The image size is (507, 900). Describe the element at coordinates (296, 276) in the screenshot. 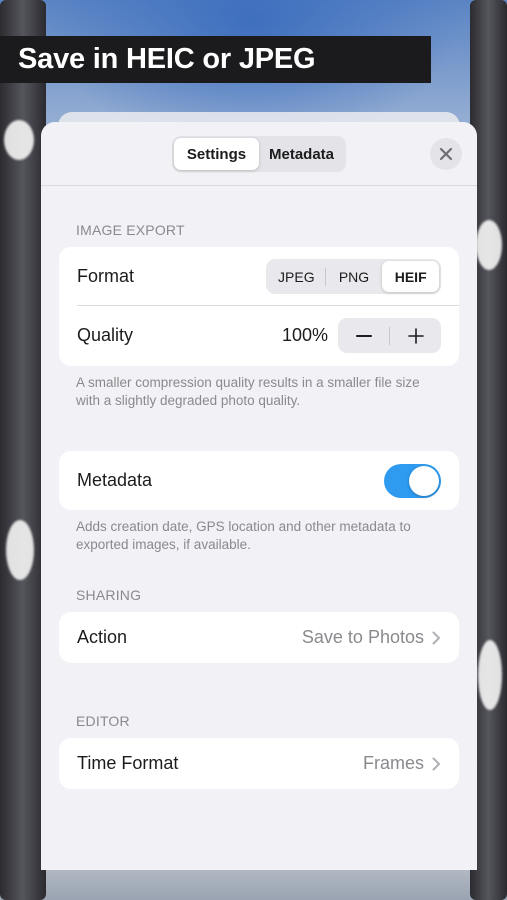

I see `format-option-jpeg: JPEG` at that location.